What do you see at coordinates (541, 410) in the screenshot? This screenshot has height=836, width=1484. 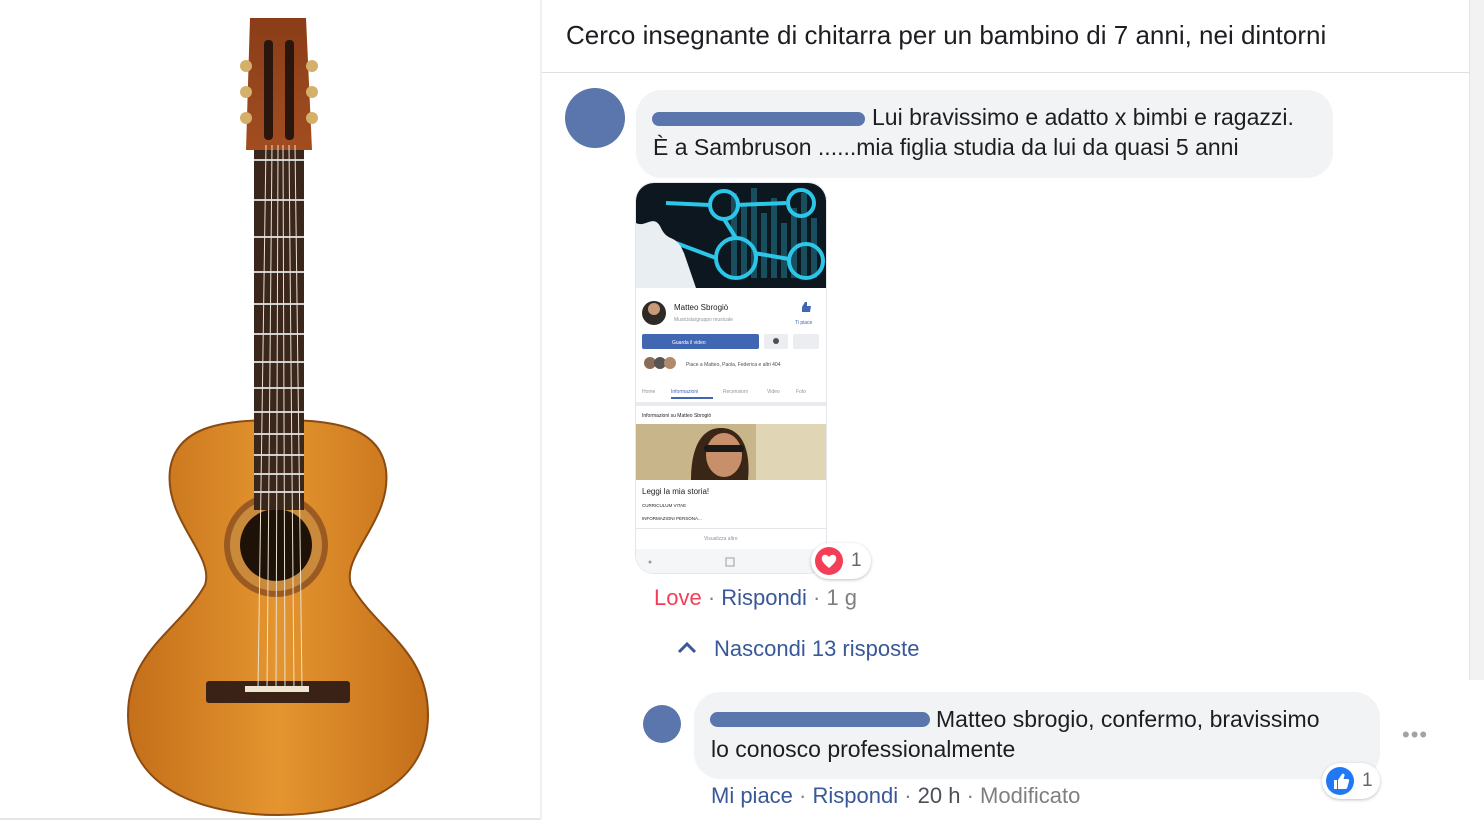 I see `panel-divider` at bounding box center [541, 410].